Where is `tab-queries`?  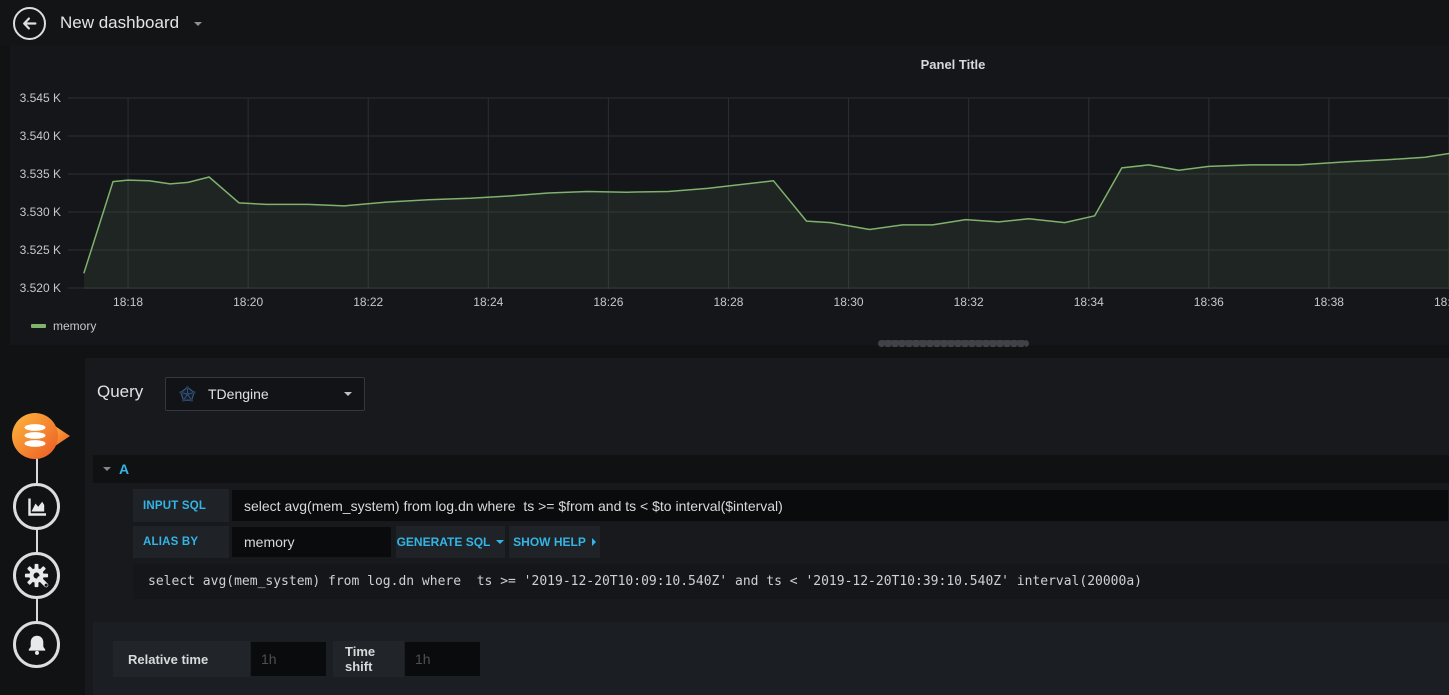 tab-queries is located at coordinates (40, 436).